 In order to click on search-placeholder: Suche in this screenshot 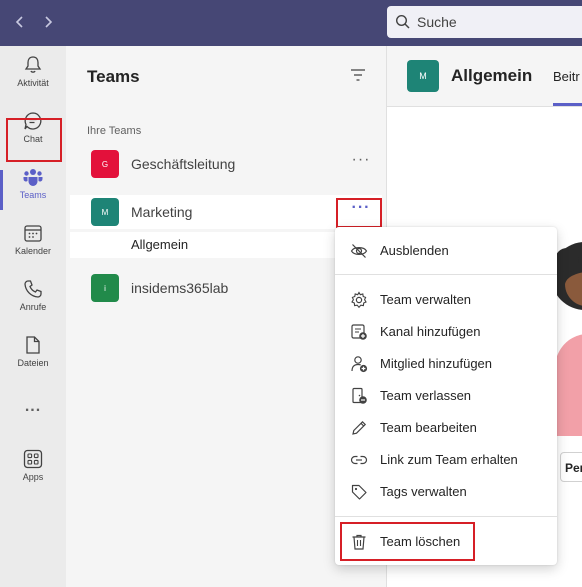, I will do `click(437, 22)`.